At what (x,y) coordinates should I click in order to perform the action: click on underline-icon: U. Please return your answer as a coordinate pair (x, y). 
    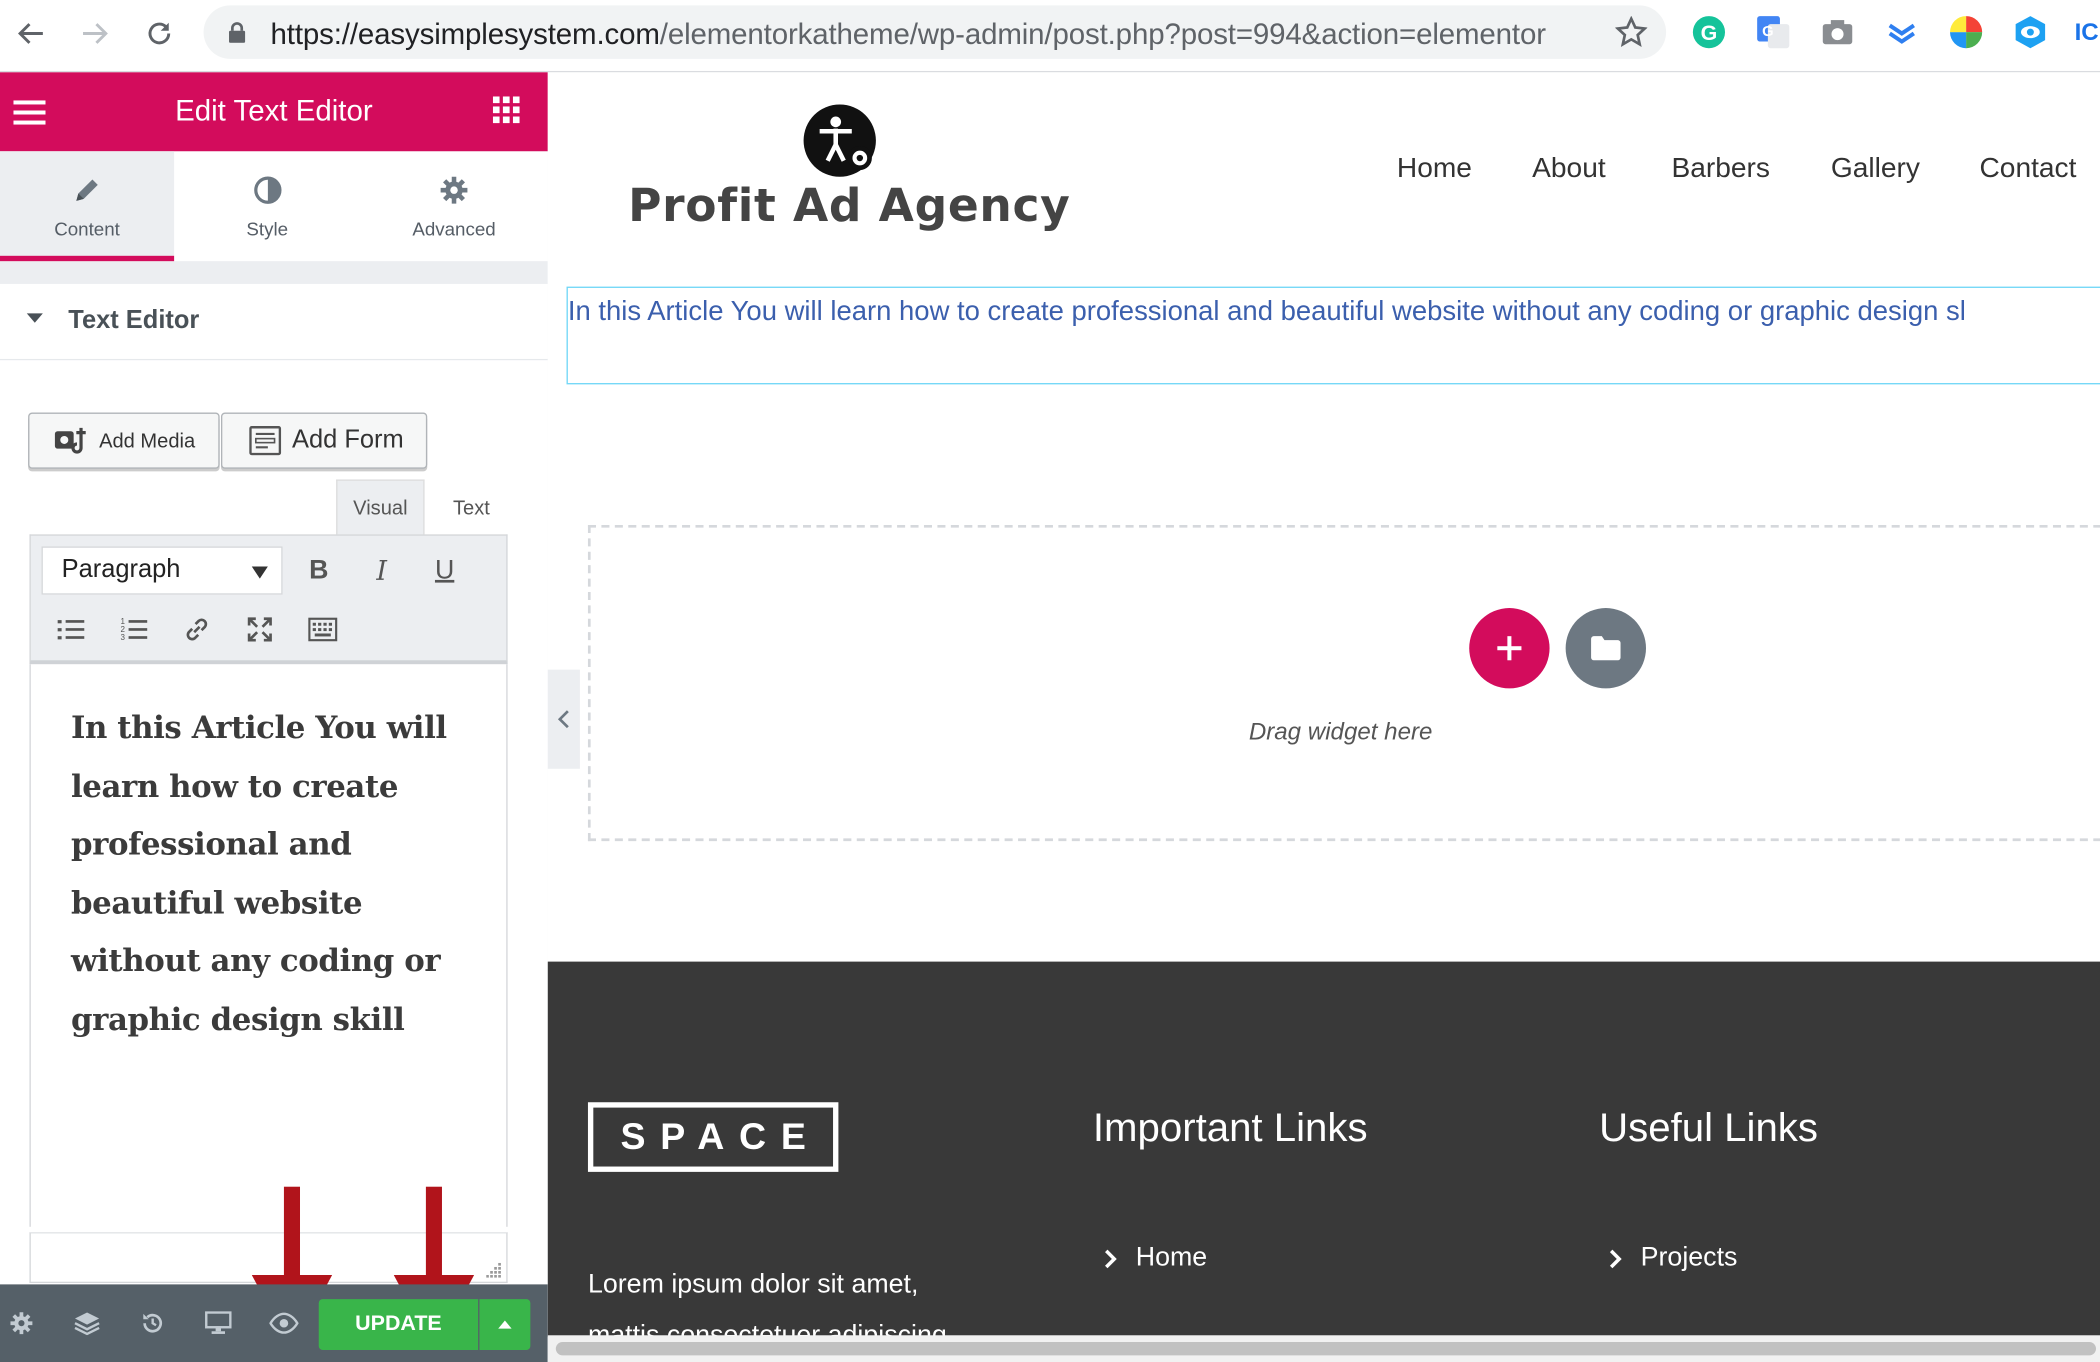
    Looking at the image, I should click on (444, 570).